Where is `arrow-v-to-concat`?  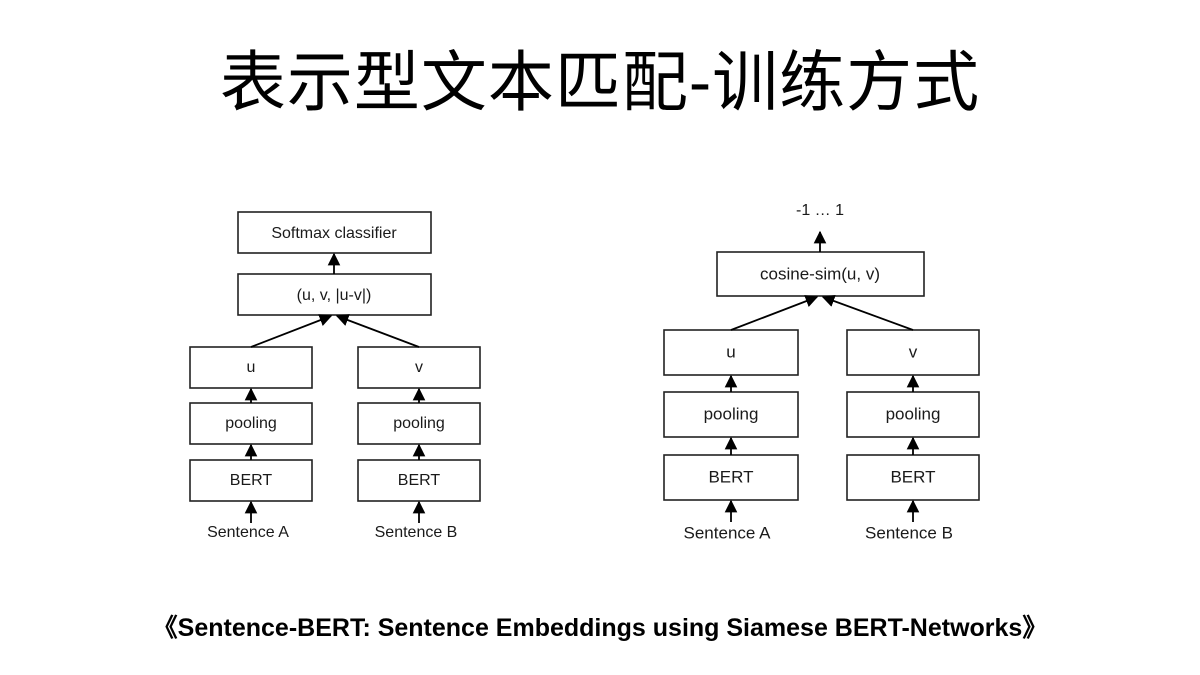 arrow-v-to-concat is located at coordinates (377, 331).